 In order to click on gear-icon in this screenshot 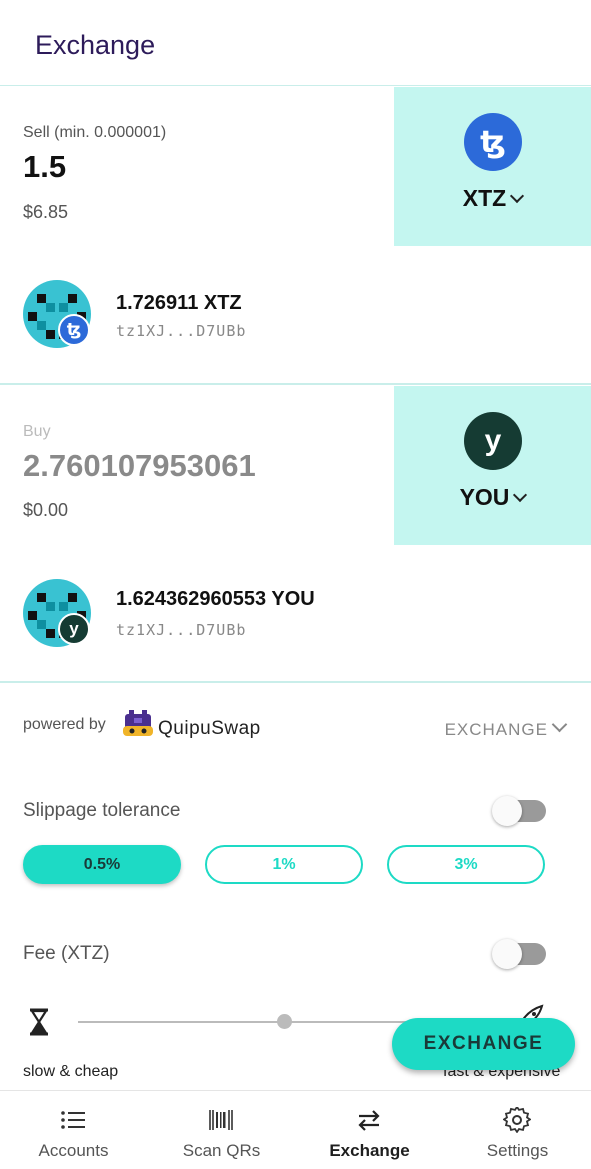, I will do `click(517, 1120)`.